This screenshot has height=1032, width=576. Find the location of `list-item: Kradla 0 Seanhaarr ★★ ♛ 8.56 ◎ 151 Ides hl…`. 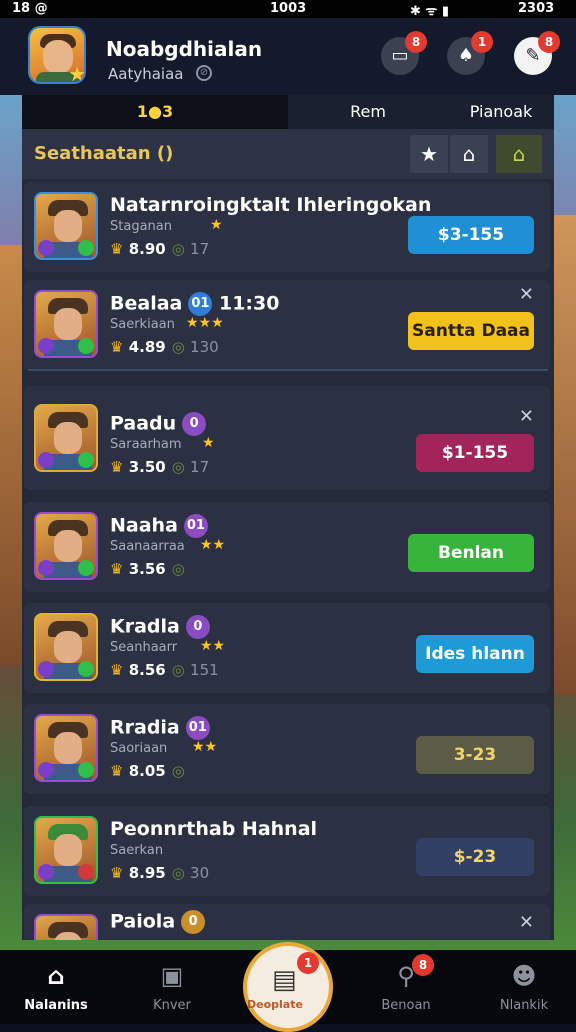

list-item: Kradla 0 Seanhaarr ★★ ♛ 8.56 ◎ 151 Ides hl… is located at coordinates (287, 648).